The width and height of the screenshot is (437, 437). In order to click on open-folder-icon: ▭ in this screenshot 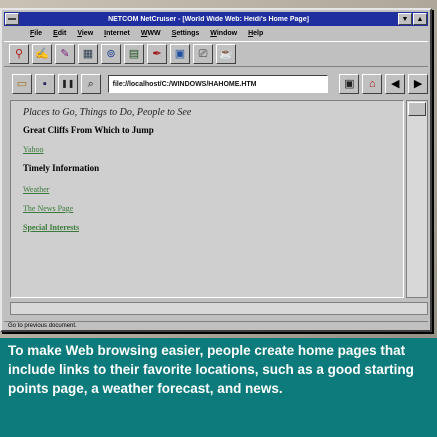, I will do `click(22, 84)`.